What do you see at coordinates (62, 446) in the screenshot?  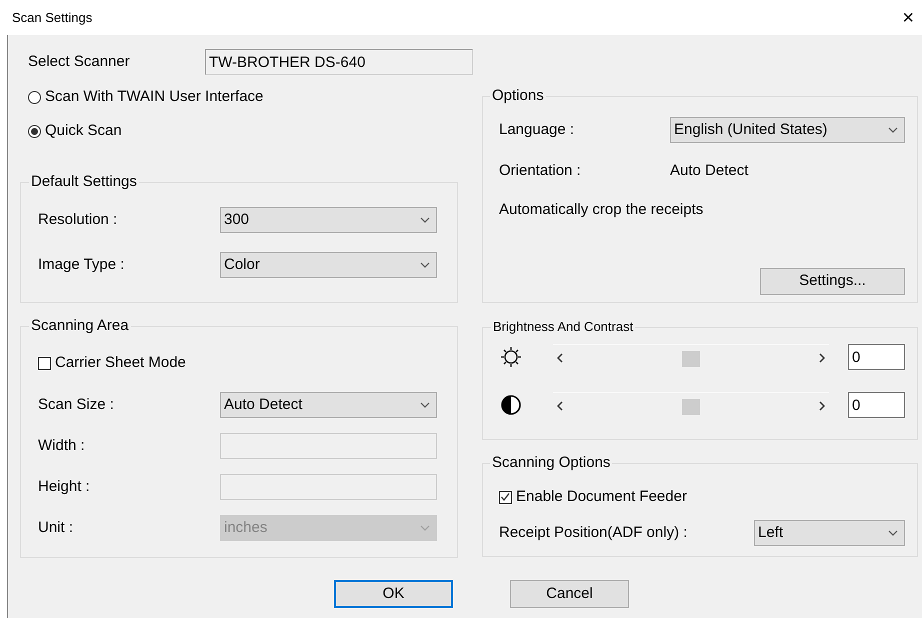 I see `field-label: Width :` at bounding box center [62, 446].